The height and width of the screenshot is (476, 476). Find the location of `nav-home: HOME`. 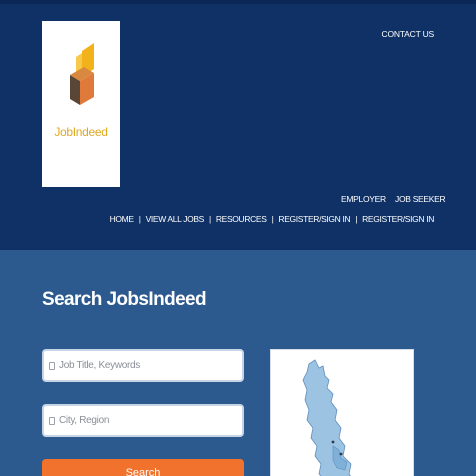

nav-home: HOME is located at coordinates (122, 219).